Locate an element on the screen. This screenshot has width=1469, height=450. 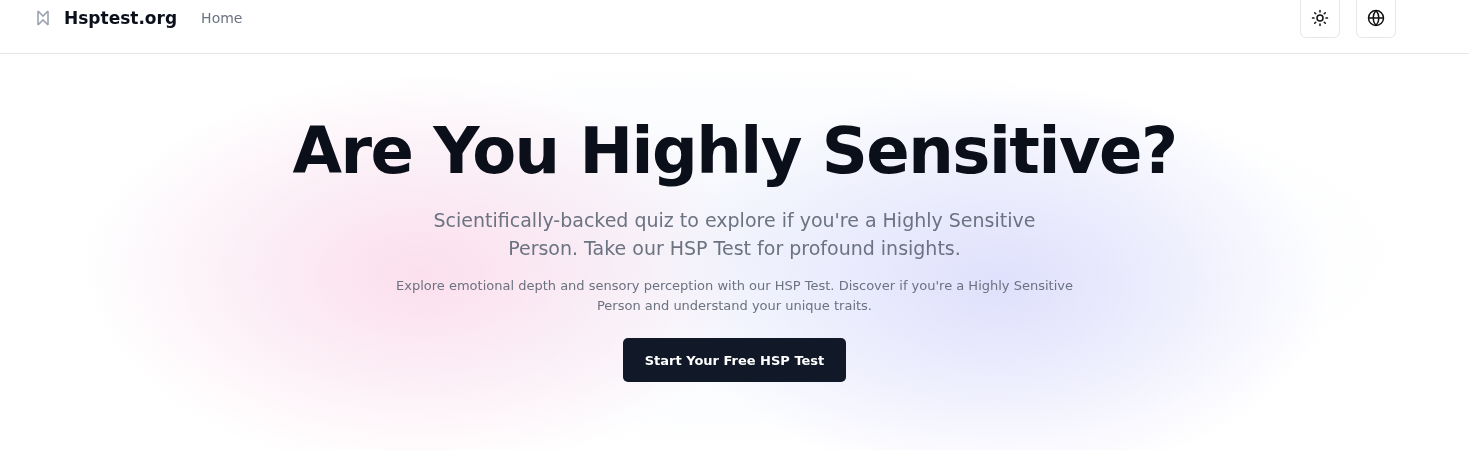
hero-subtitle: Scientifically-backed quiz to explore if you're a Highly Sensitive Person. Take our HSP Test for profound insights. is located at coordinates (734, 235).